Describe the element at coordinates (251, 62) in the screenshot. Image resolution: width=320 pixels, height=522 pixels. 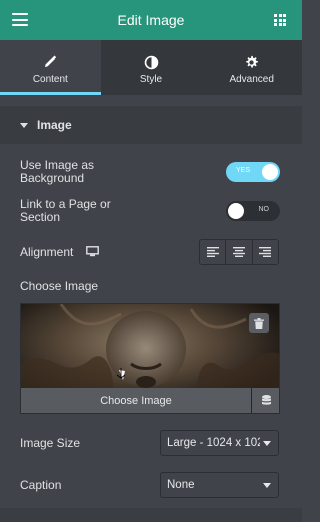
I see `gear-icon` at that location.